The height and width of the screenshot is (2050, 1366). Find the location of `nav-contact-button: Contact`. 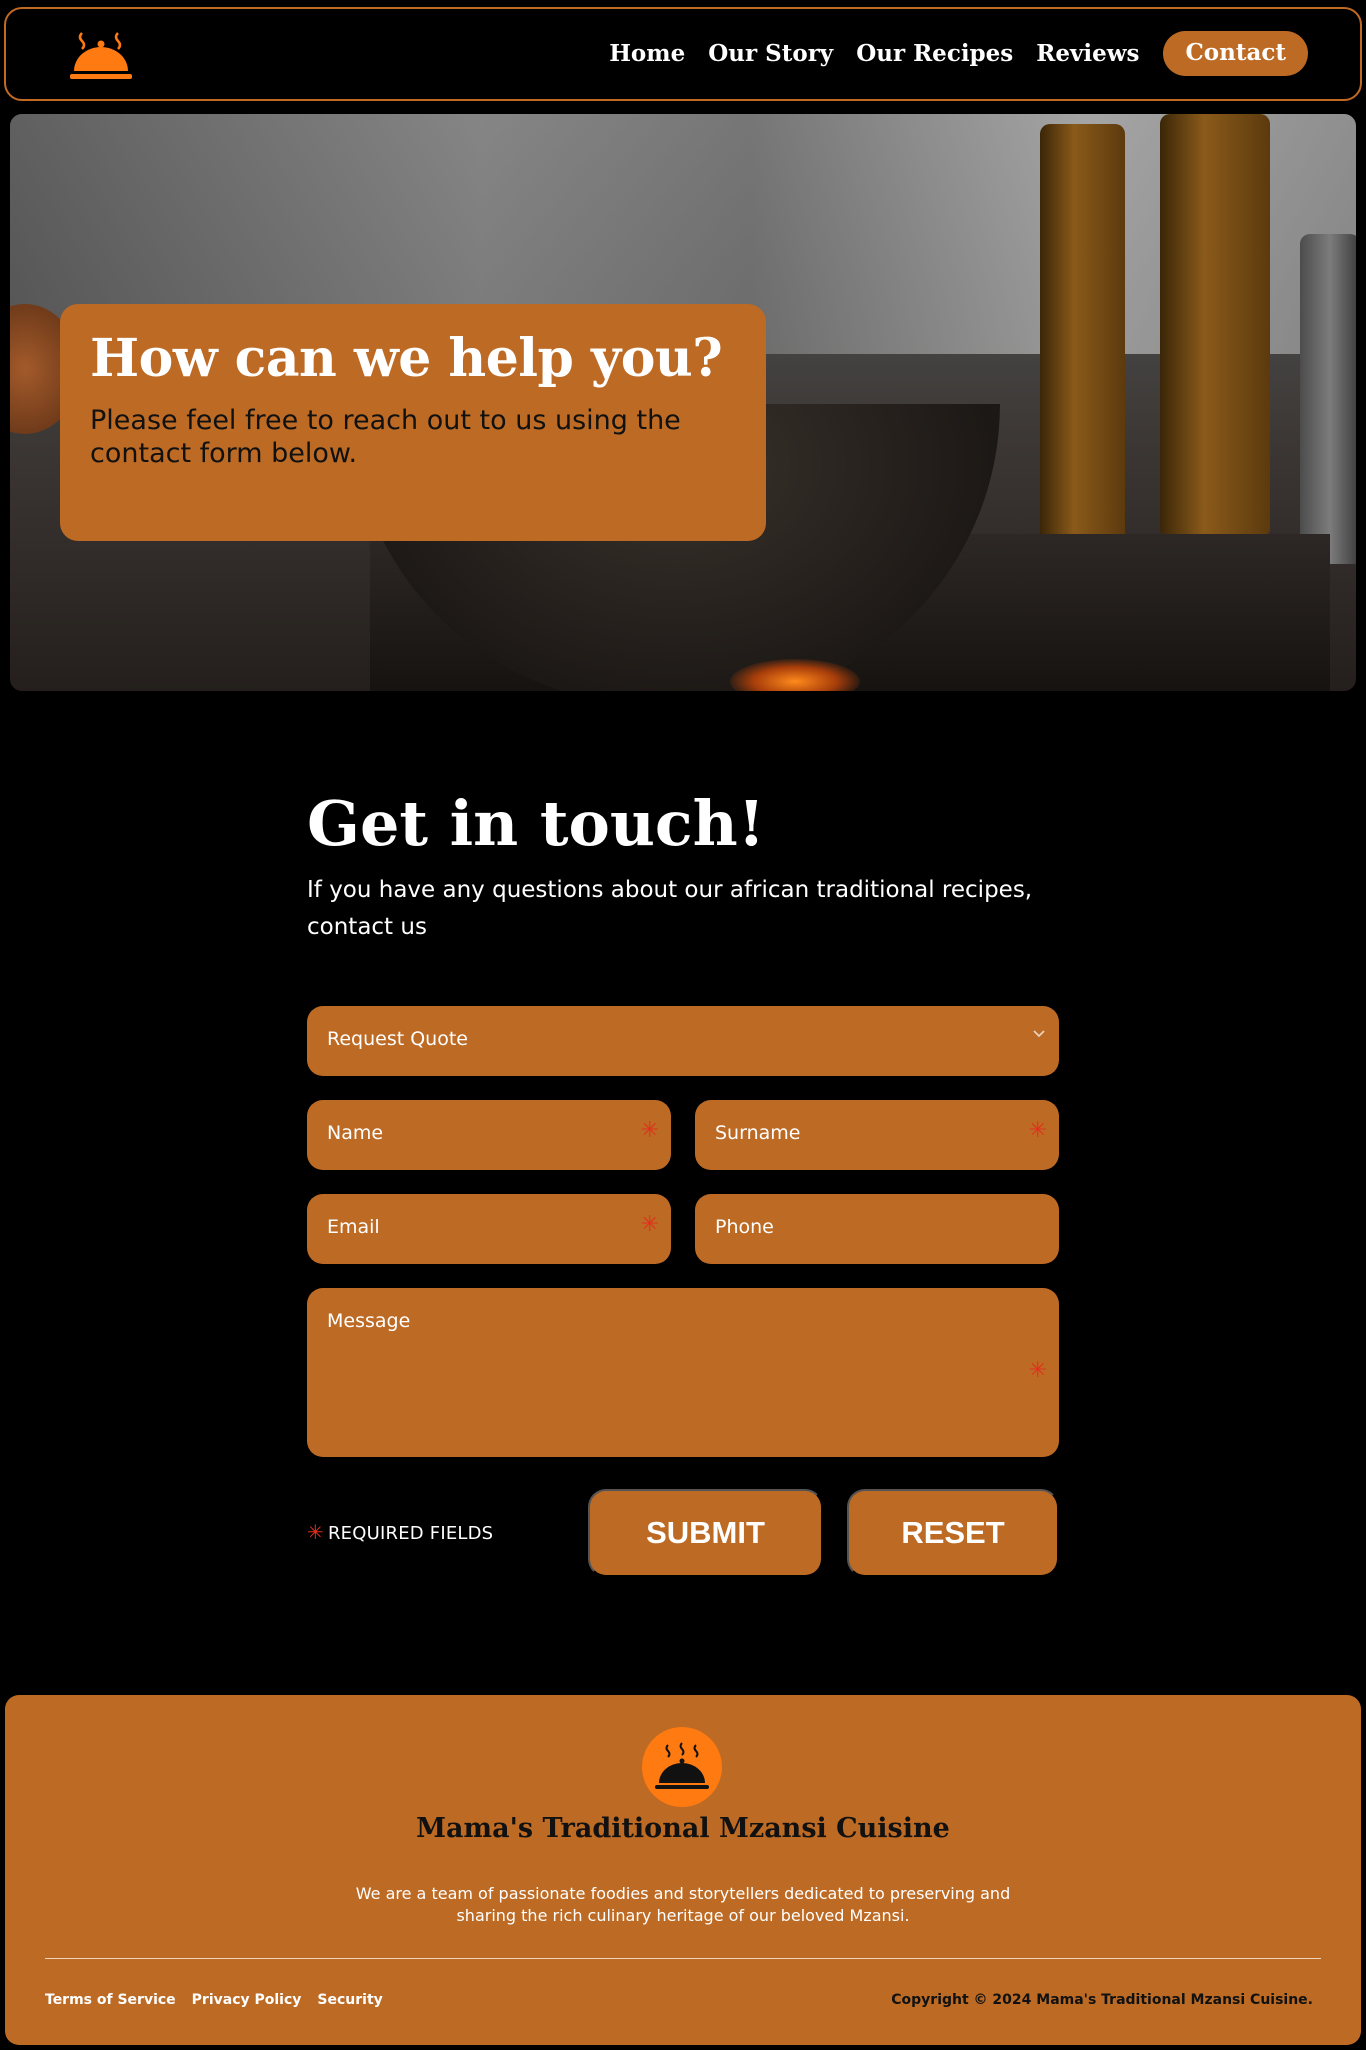

nav-contact-button: Contact is located at coordinates (1235, 53).